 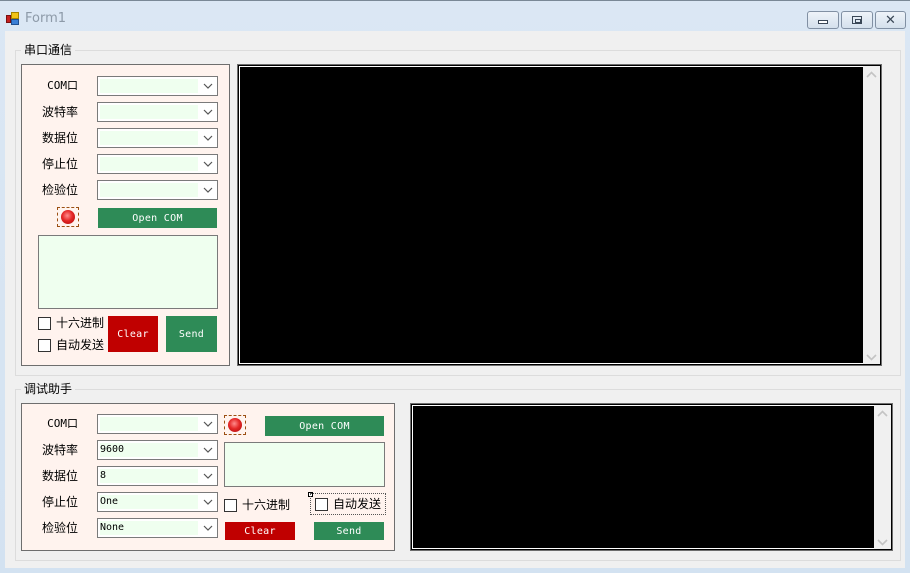 What do you see at coordinates (48, 50) in the screenshot?
I see `serial-group-title: 串口通信` at bounding box center [48, 50].